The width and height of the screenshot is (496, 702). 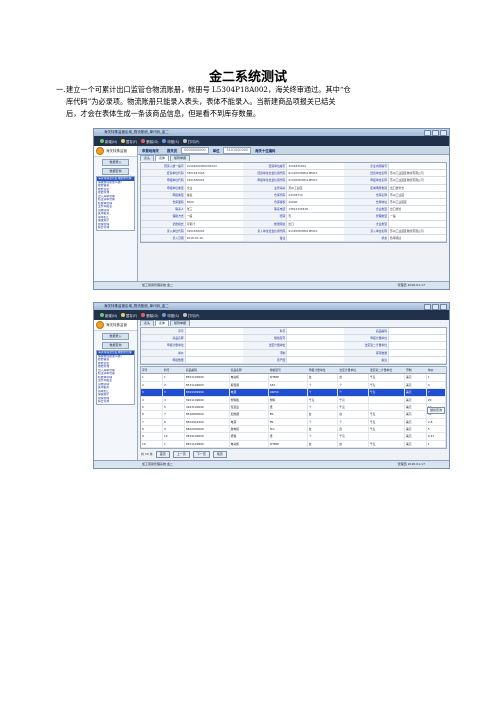 I want to click on field-value: 10000, so click(x=315, y=202).